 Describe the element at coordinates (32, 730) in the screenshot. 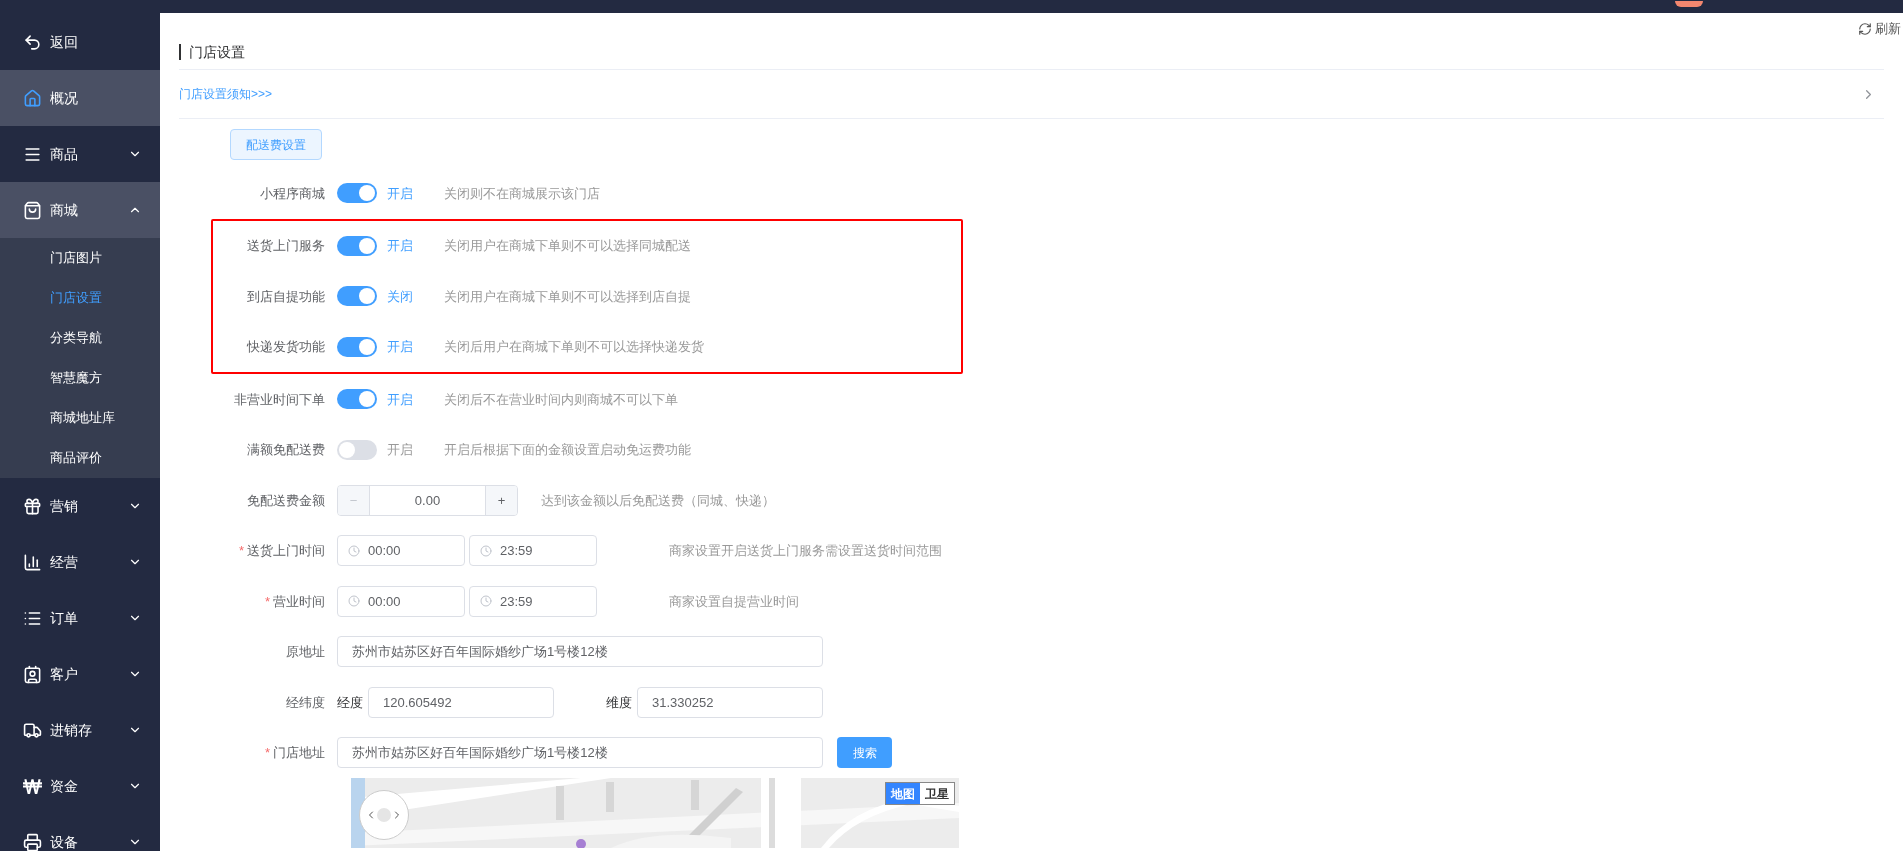

I see `truck-icon` at that location.